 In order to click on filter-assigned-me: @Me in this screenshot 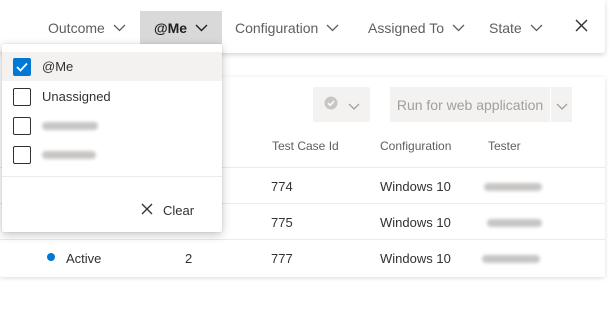, I will do `click(181, 27)`.